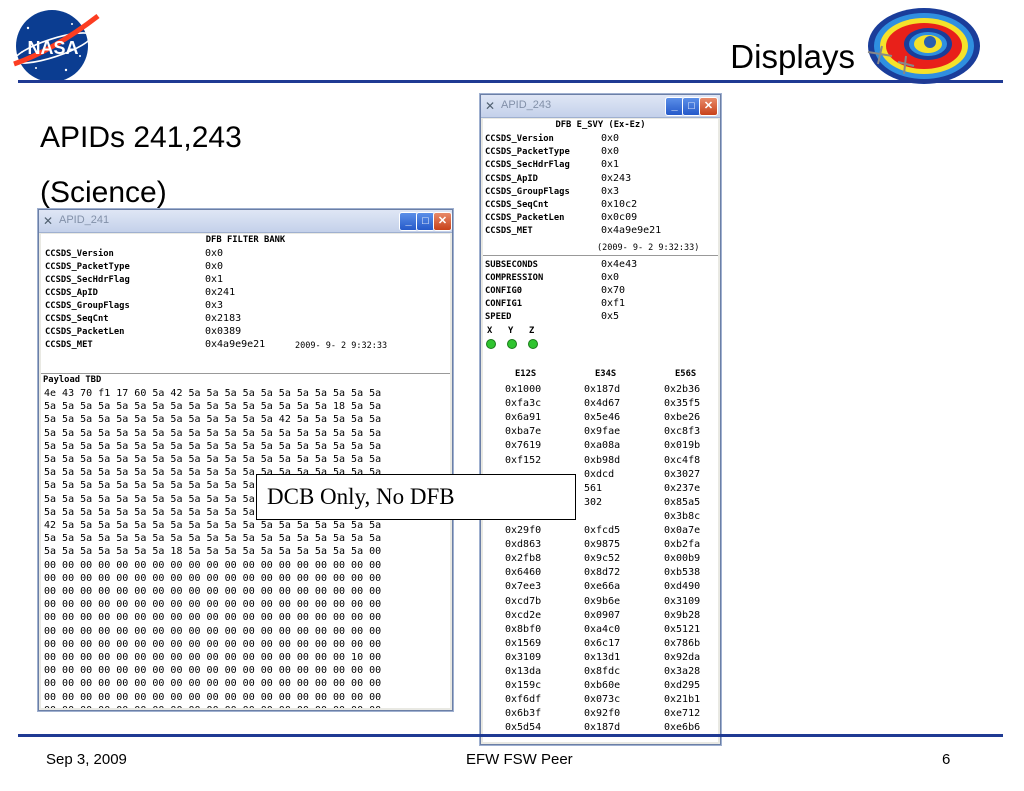  I want to click on table-cell: 0xd863, so click(523, 545).